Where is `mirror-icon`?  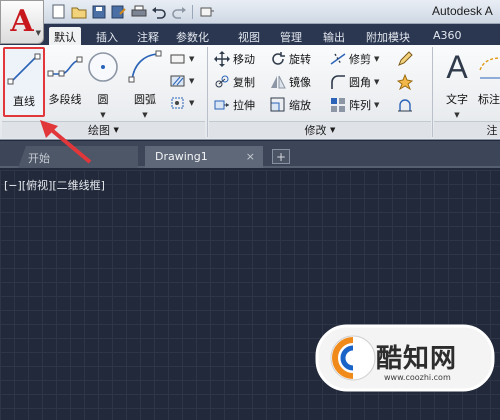
mirror-icon is located at coordinates (278, 82).